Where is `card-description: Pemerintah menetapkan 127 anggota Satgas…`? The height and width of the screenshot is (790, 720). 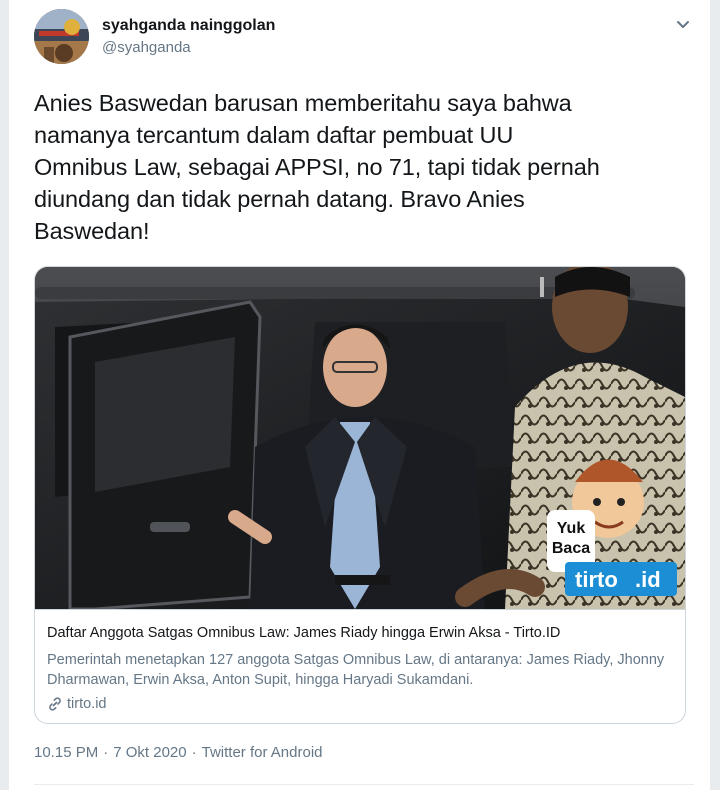
card-description: Pemerintah menetapkan 127 anggota Satgas… is located at coordinates (356, 670).